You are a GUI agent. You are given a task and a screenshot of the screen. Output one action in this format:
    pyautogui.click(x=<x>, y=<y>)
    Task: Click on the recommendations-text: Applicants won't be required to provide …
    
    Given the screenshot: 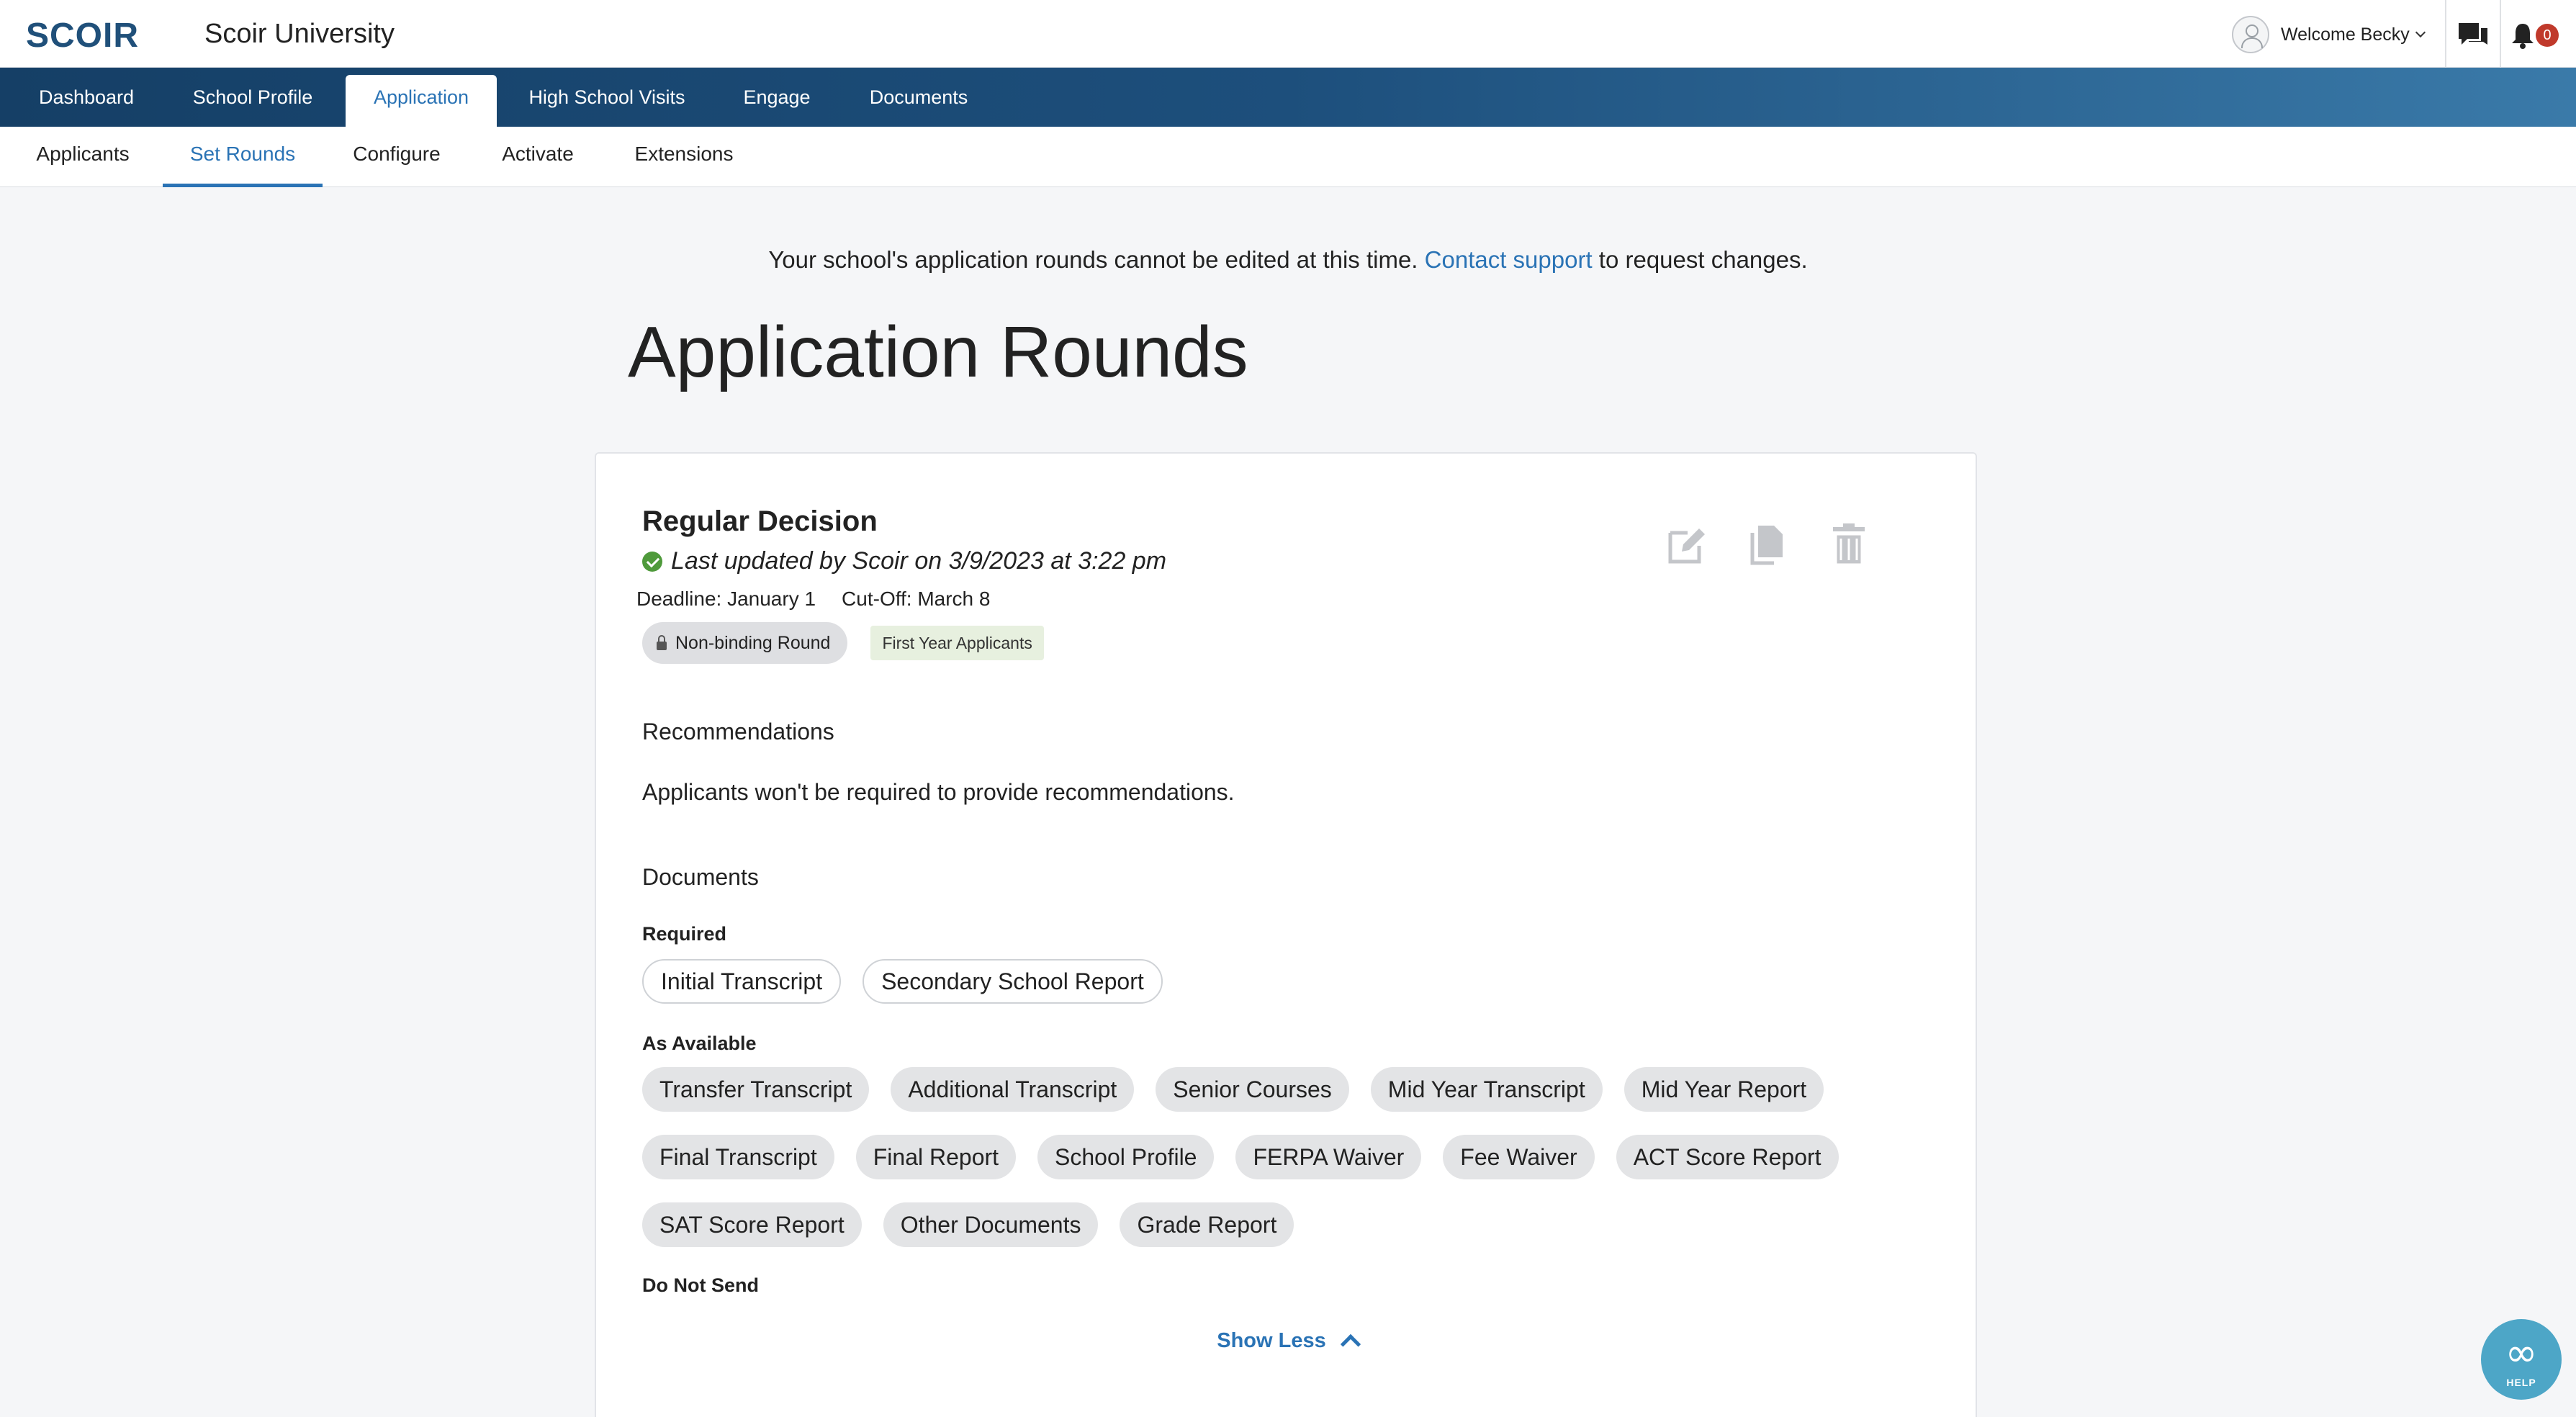 What is the action you would take?
    pyautogui.click(x=938, y=792)
    